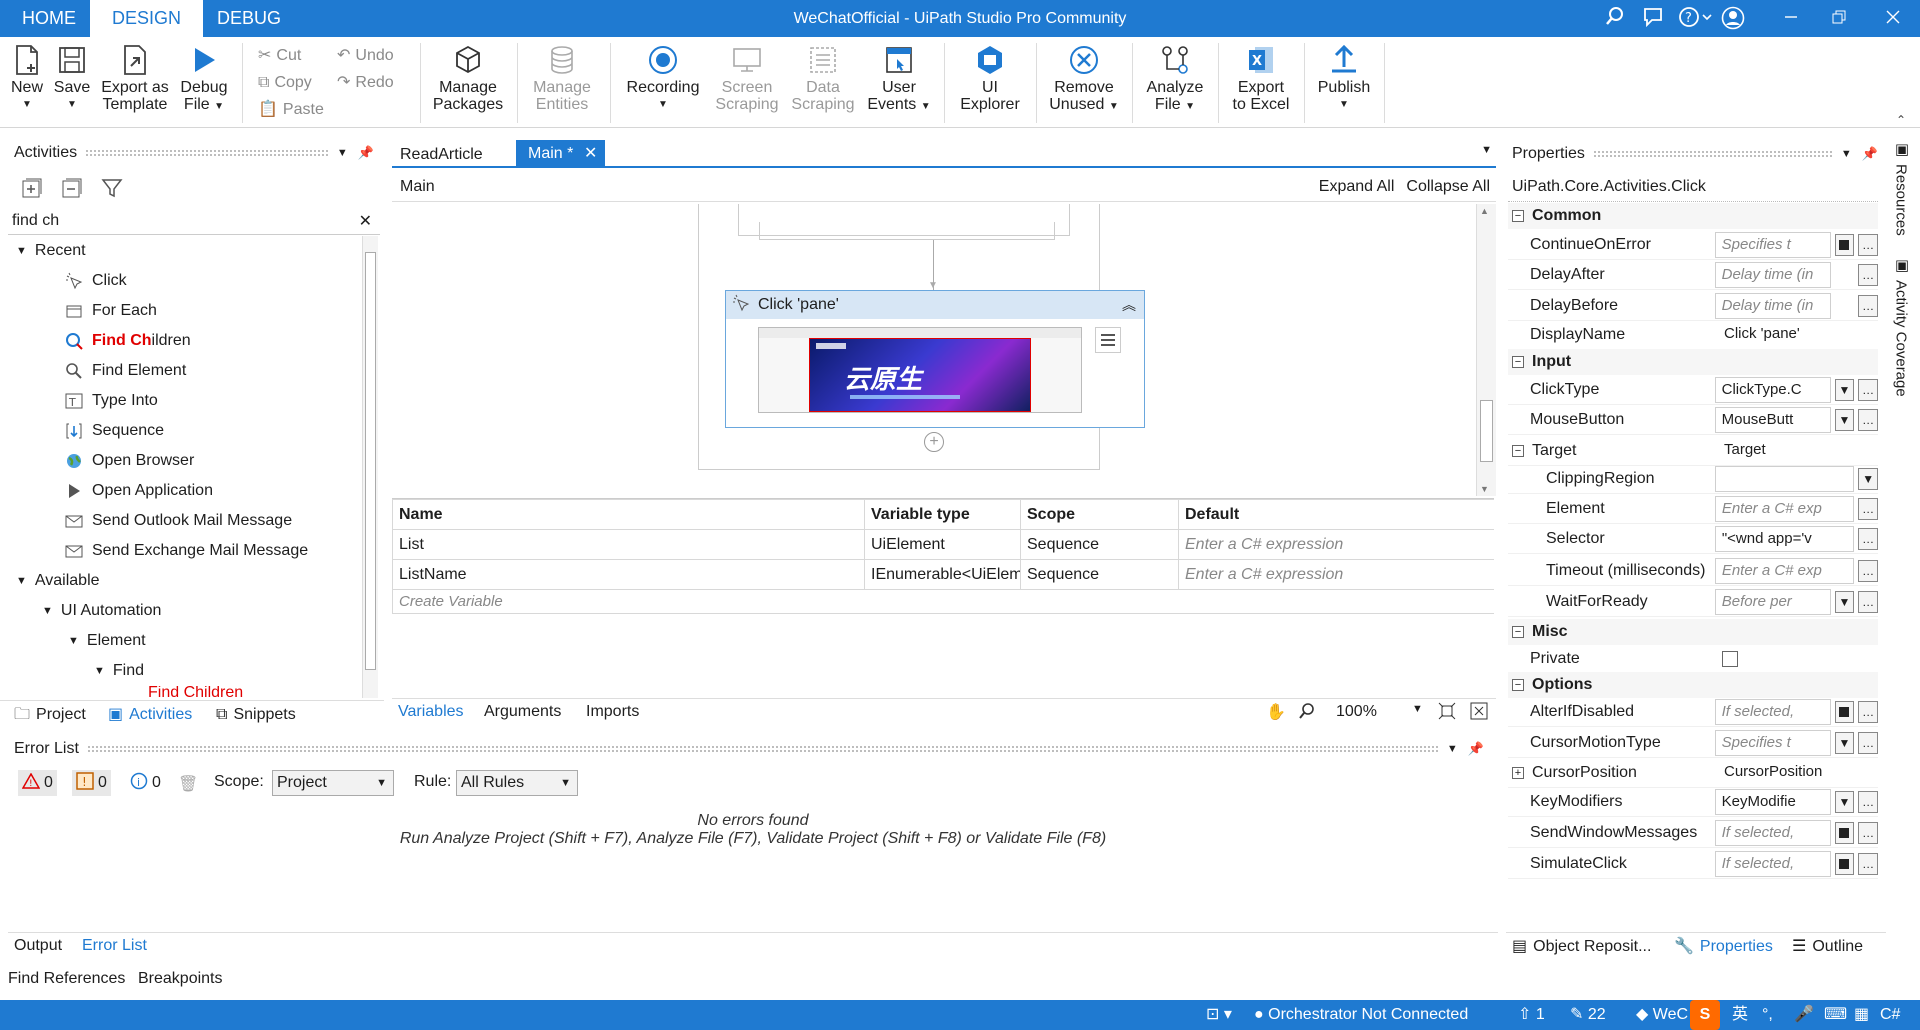 The height and width of the screenshot is (1030, 1920). What do you see at coordinates (1615, 19) in the screenshot?
I see `search-icon` at bounding box center [1615, 19].